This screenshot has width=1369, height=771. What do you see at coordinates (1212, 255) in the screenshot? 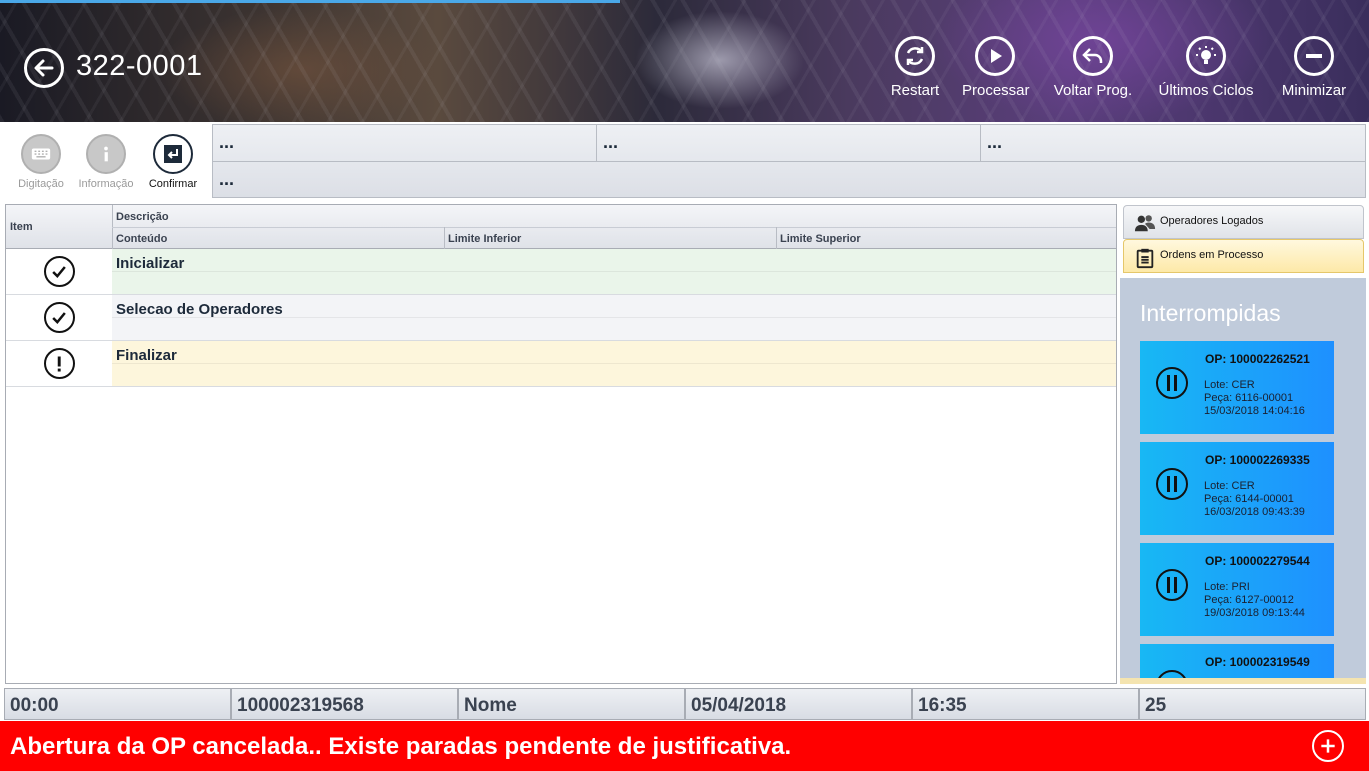
I see `tab-label: Ordens em Processo` at bounding box center [1212, 255].